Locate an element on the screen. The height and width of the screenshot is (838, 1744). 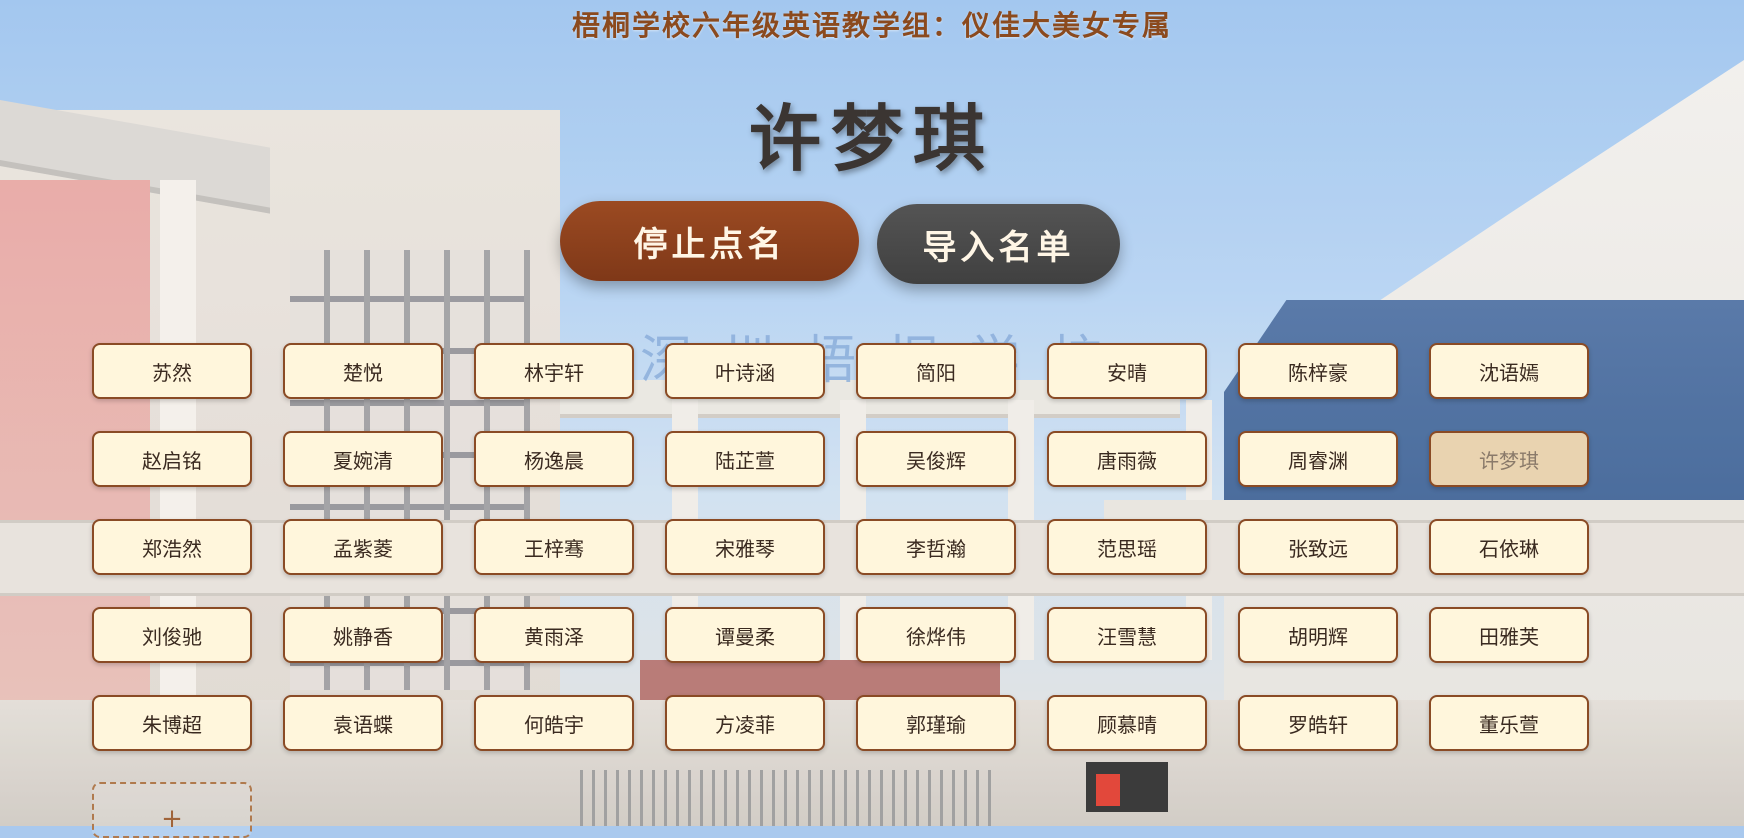
student-card: 陆芷萱 is located at coordinates (745, 459).